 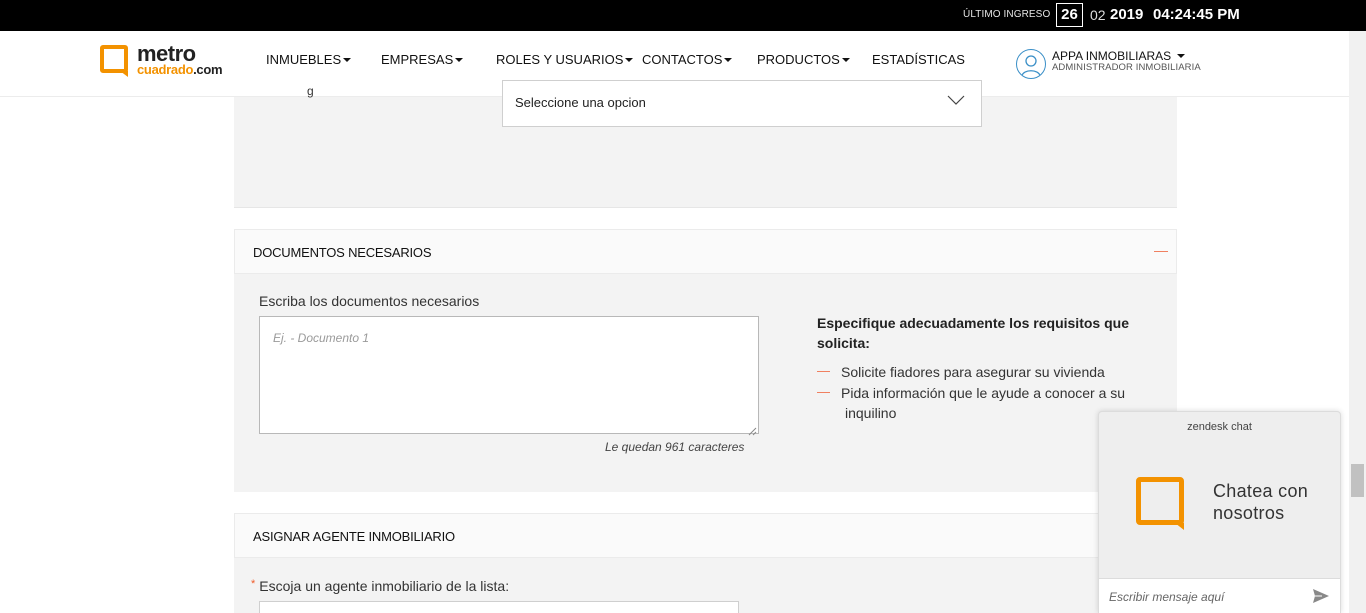 I want to click on documentos-section-title: DOCUMENTOS NECESARIOS, so click(x=342, y=252).